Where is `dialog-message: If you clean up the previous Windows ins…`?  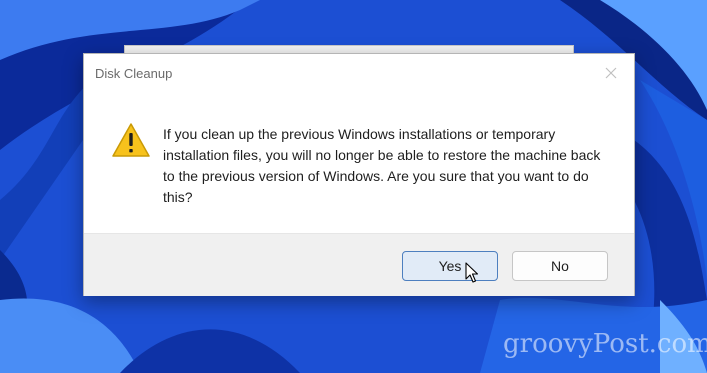
dialog-message: If you clean up the previous Windows ins… is located at coordinates (382, 165).